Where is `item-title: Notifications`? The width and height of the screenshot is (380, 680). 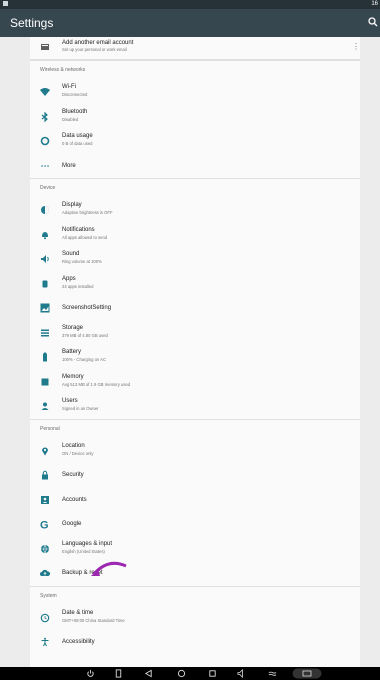
item-title: Notifications is located at coordinates (78, 229).